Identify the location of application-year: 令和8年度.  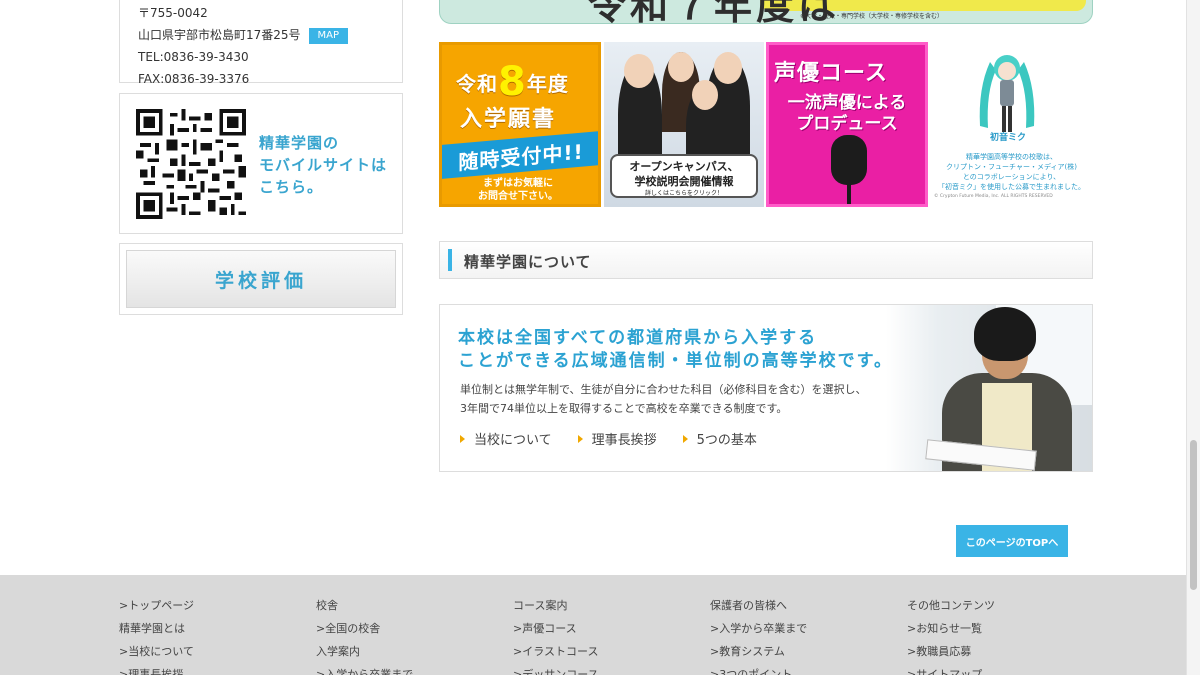
(512, 82).